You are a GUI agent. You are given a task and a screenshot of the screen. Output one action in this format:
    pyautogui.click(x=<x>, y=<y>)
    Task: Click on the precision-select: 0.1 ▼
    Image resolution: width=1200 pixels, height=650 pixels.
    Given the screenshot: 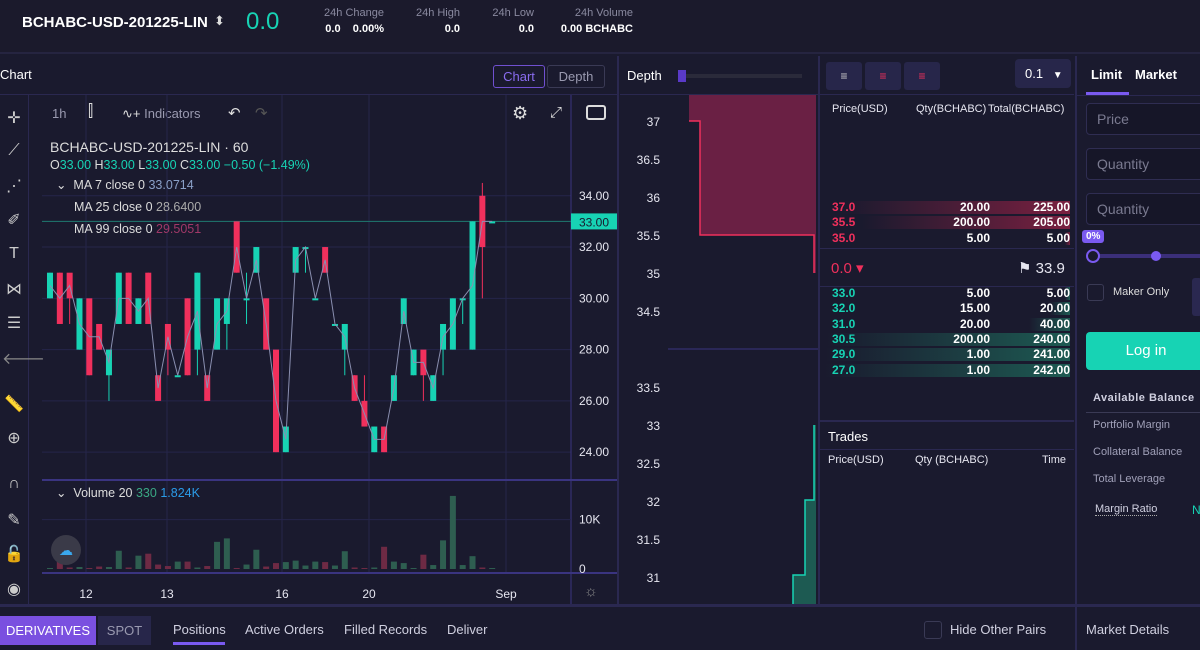 What is the action you would take?
    pyautogui.click(x=1043, y=73)
    